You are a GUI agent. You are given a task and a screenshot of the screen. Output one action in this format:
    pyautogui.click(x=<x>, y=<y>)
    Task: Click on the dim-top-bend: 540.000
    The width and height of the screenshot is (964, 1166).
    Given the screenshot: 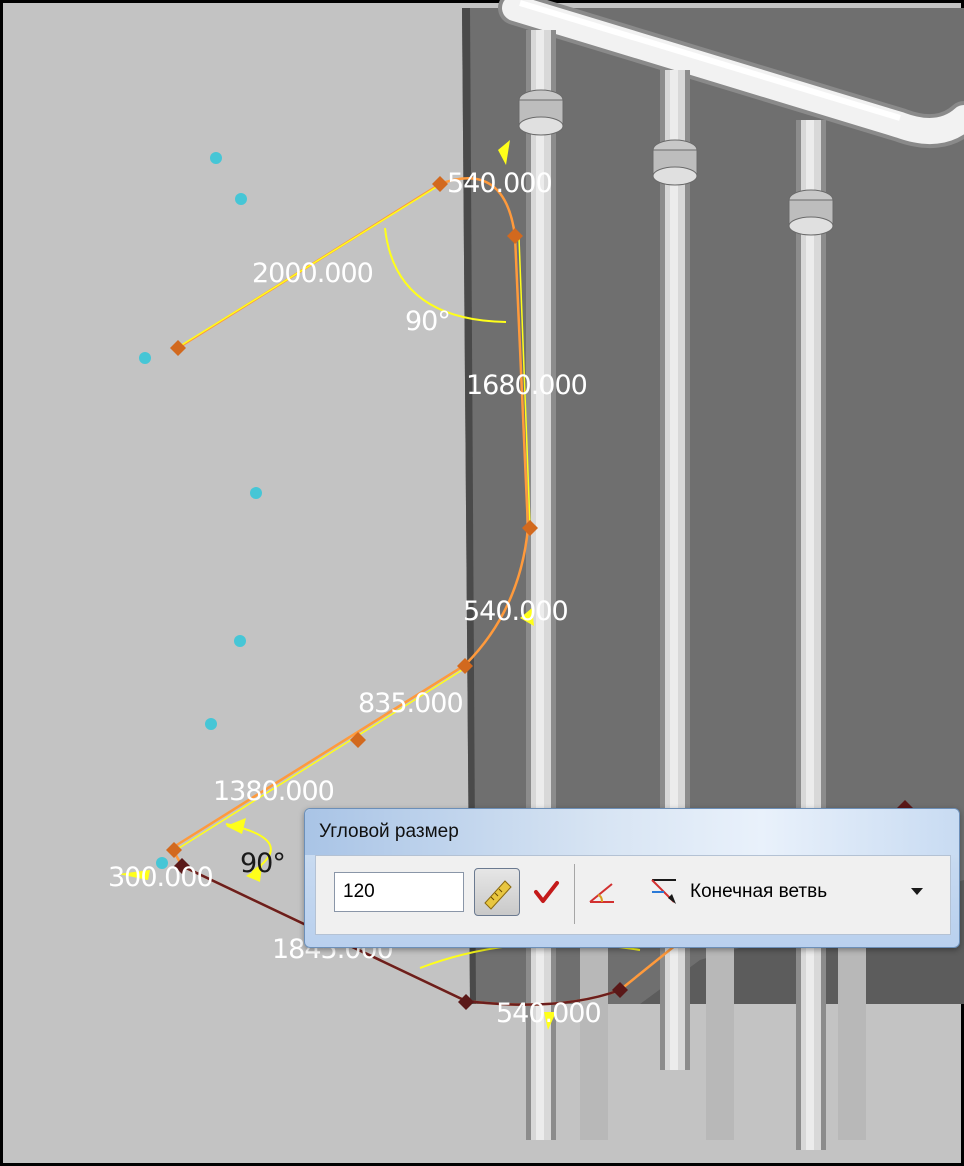 What is the action you would take?
    pyautogui.click(x=500, y=183)
    